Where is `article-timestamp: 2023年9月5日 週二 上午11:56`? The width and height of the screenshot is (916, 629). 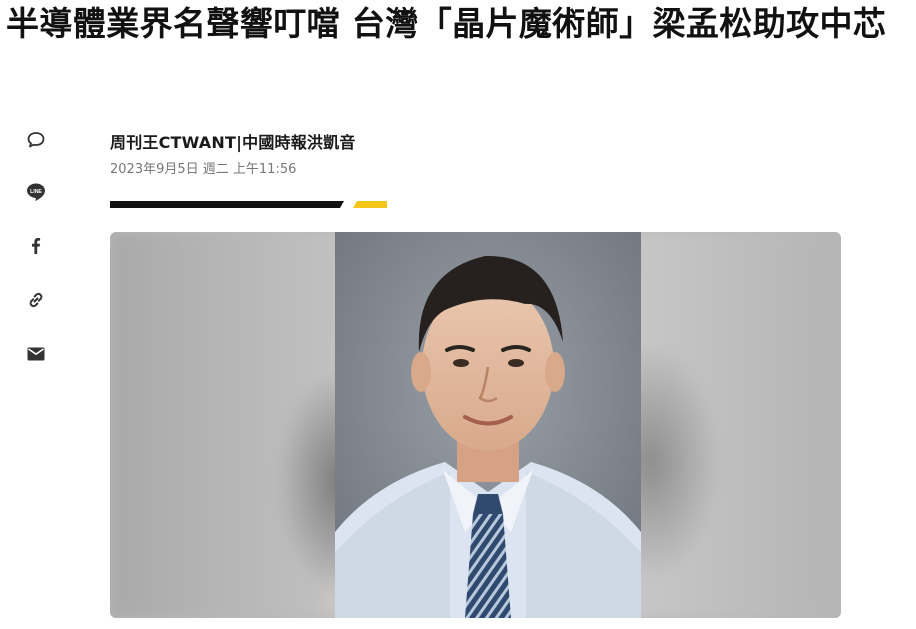 article-timestamp: 2023年9月5日 週二 上午11:56 is located at coordinates (203, 169).